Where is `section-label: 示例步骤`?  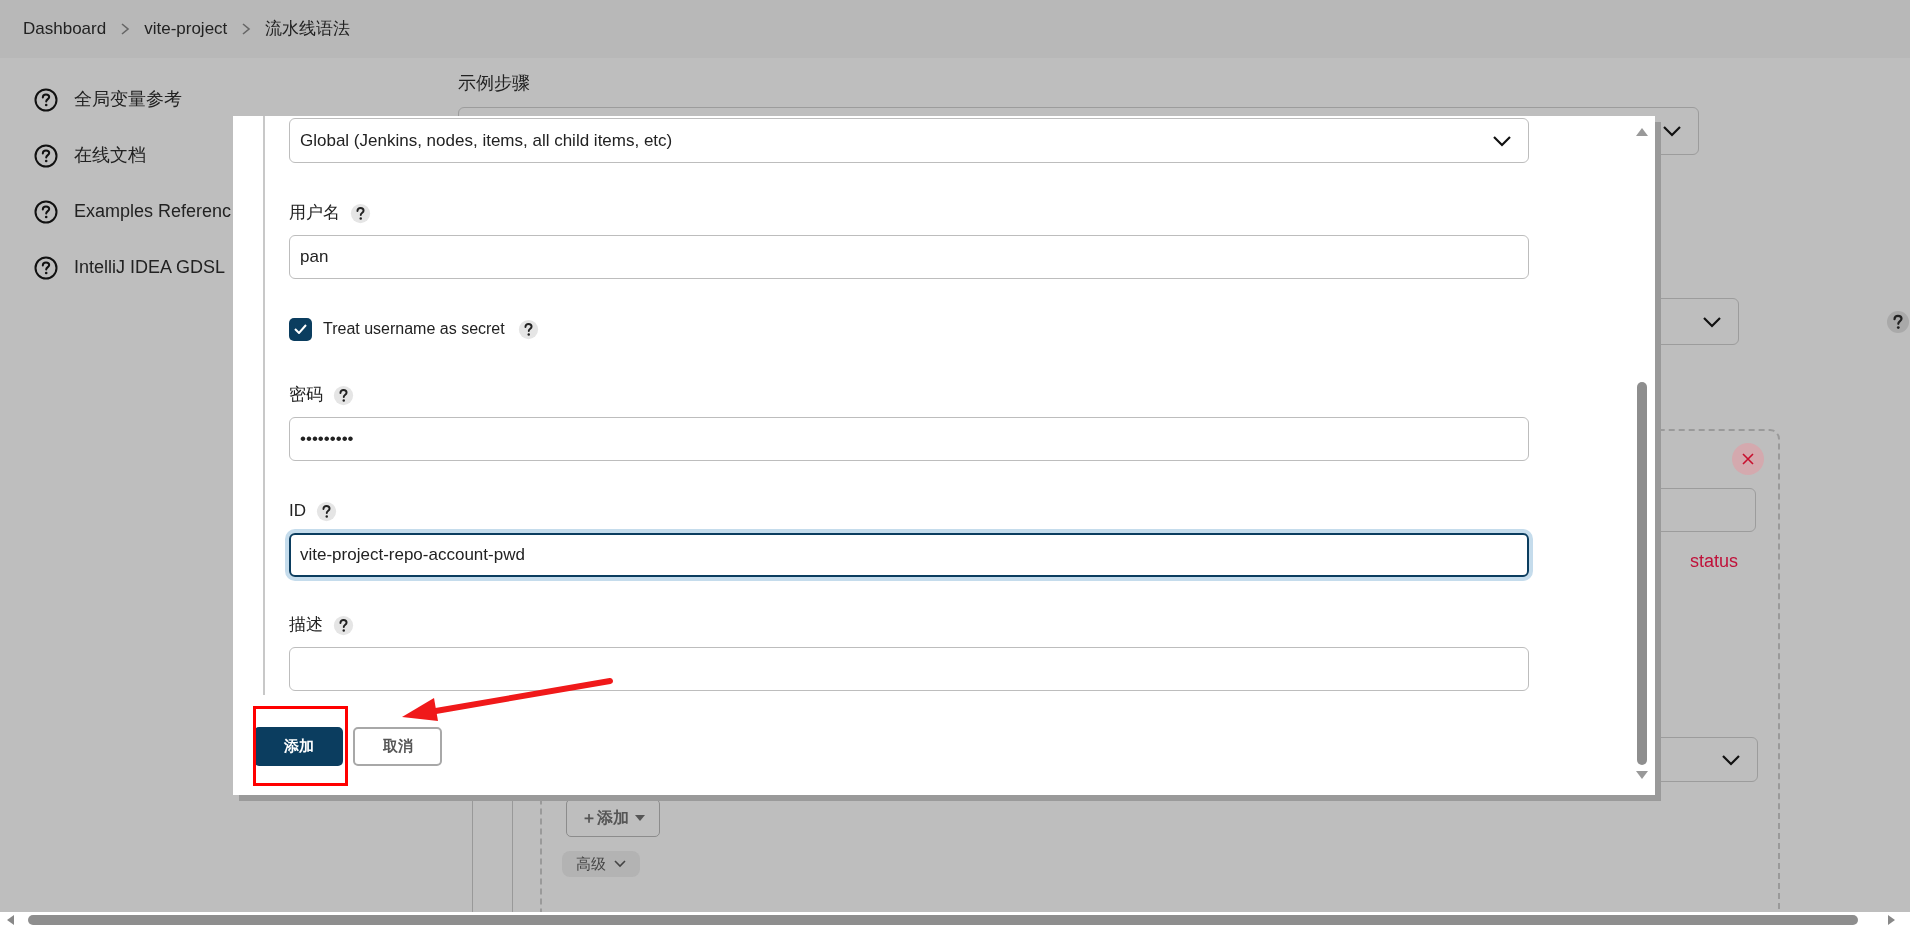 section-label: 示例步骤 is located at coordinates (494, 83).